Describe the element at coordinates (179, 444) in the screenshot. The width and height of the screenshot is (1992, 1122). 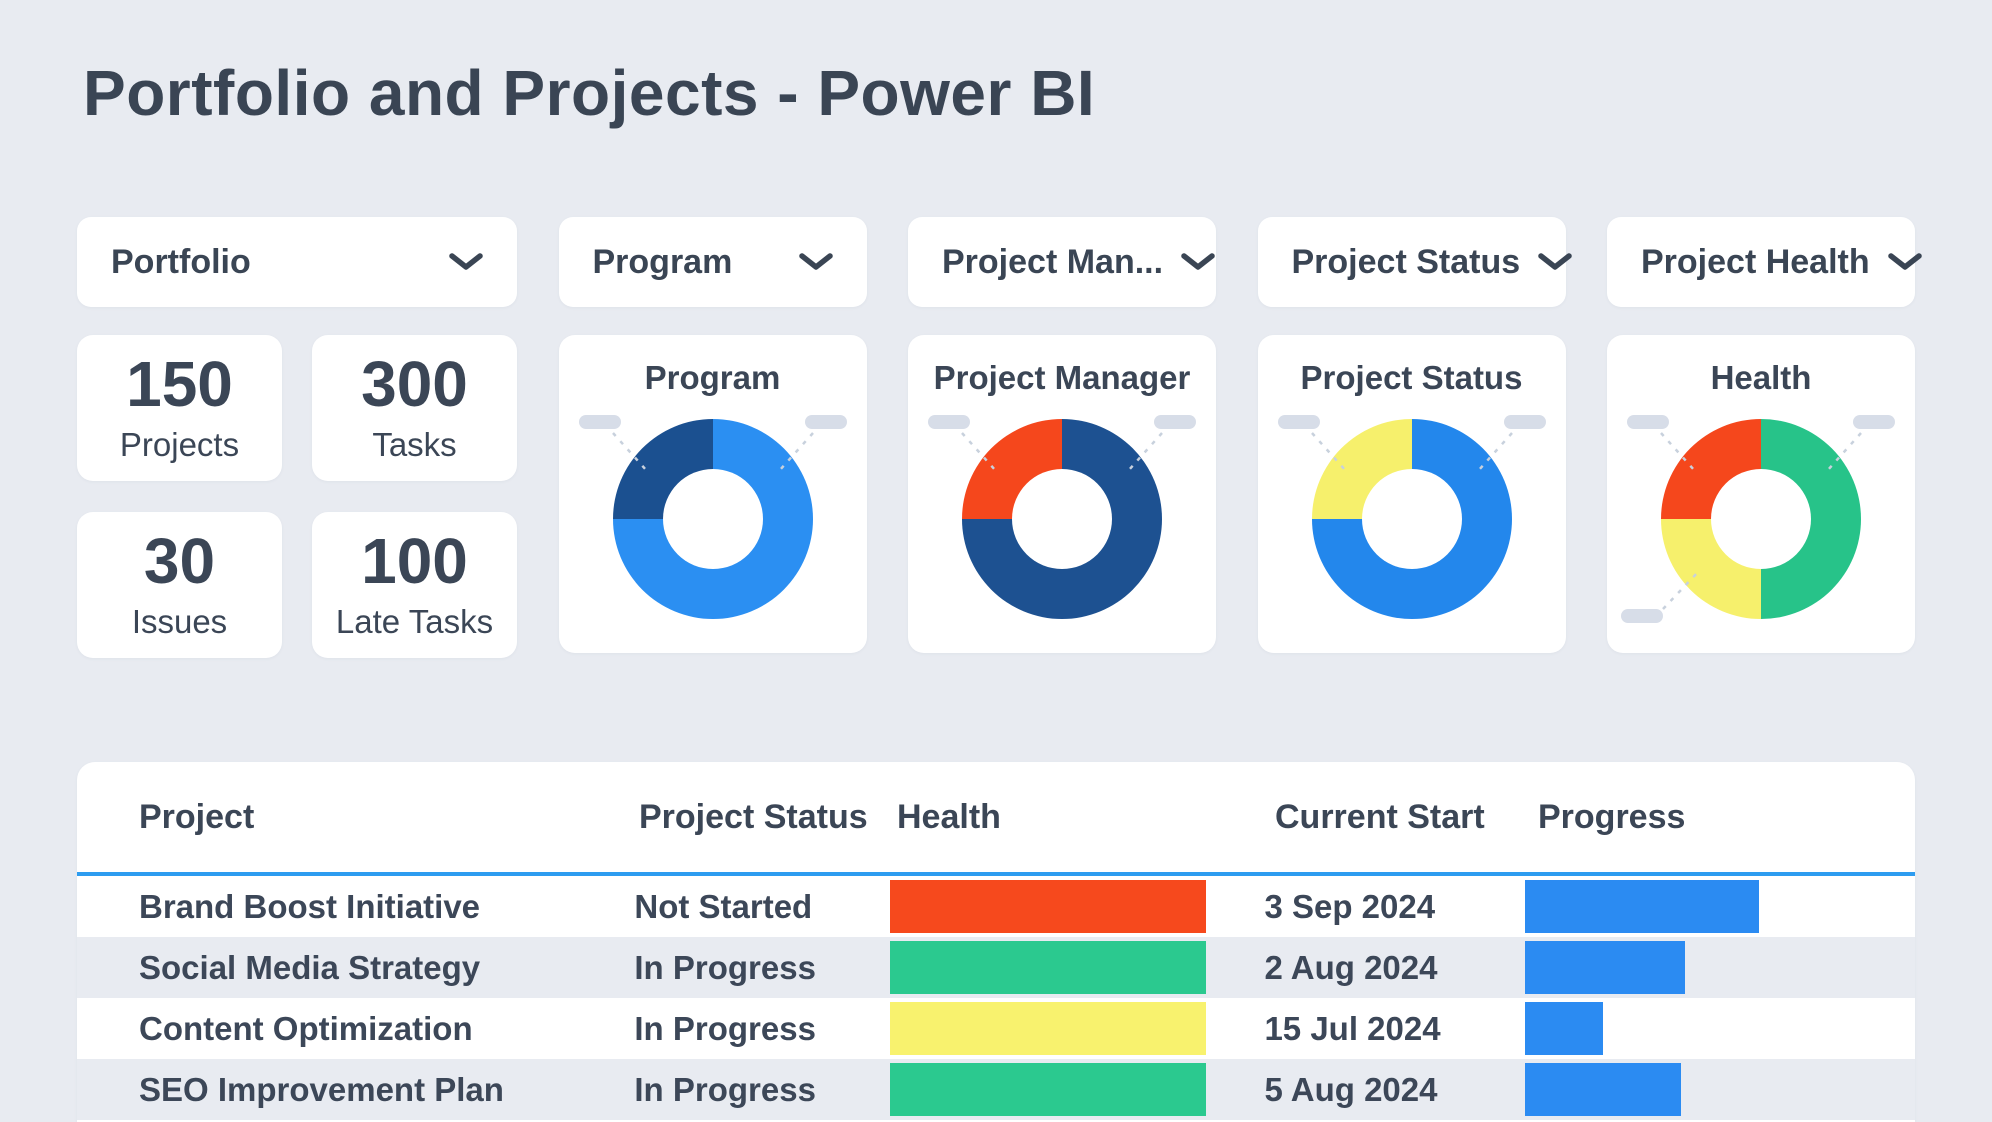
I see `kpi-projects-label: Projects` at that location.